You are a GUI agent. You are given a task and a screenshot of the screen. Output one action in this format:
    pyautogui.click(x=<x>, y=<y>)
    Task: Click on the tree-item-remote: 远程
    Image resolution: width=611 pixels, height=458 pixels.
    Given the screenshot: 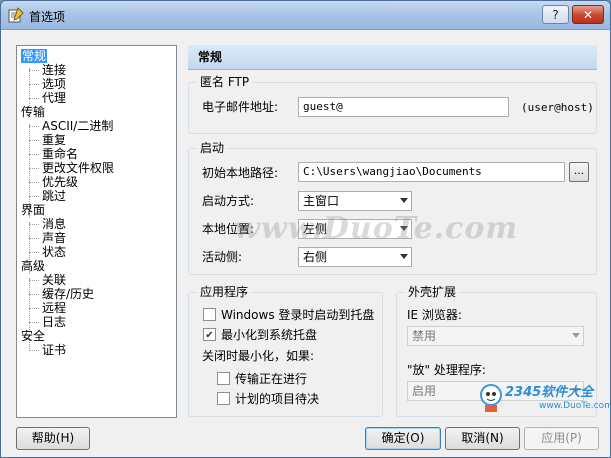 What is the action you would take?
    pyautogui.click(x=54, y=308)
    